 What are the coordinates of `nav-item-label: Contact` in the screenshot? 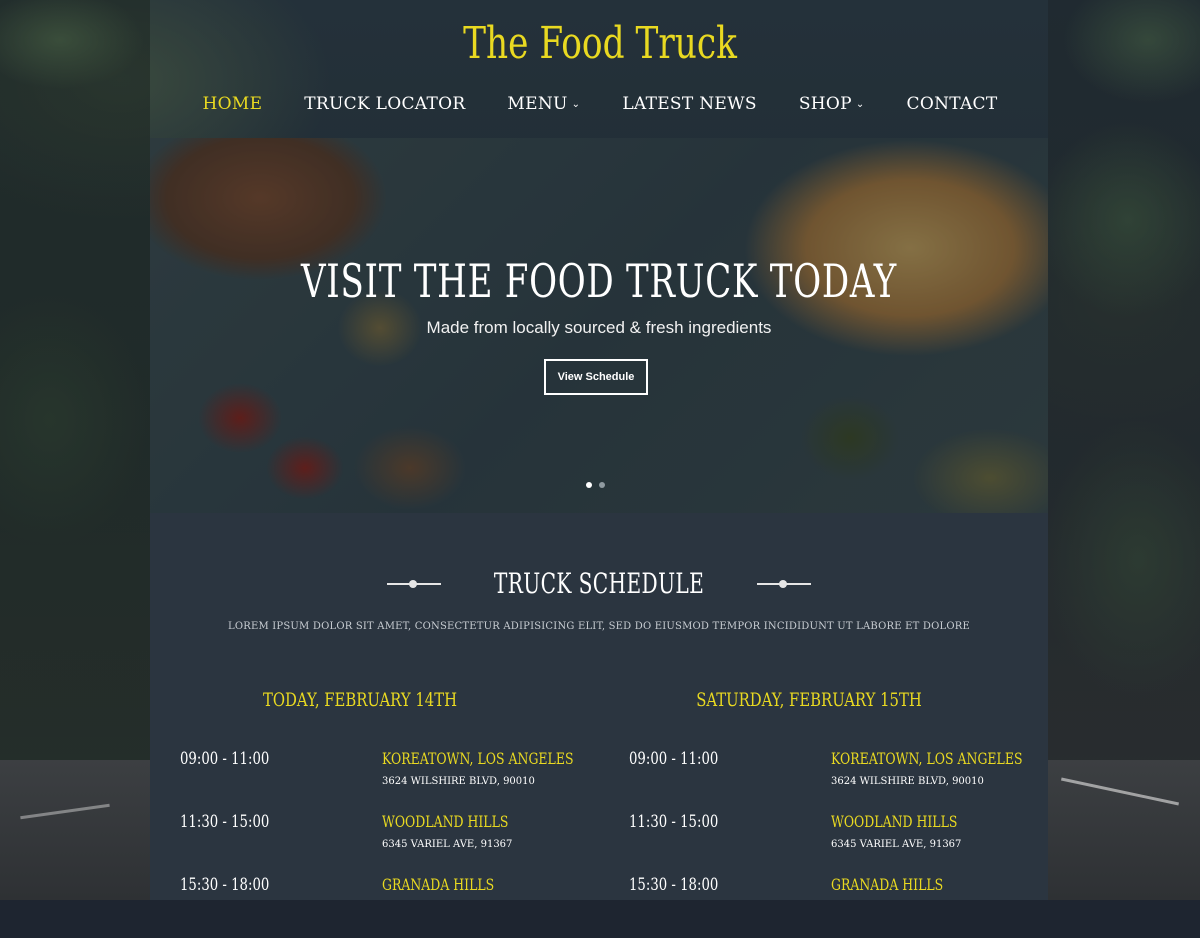 It's located at (952, 104).